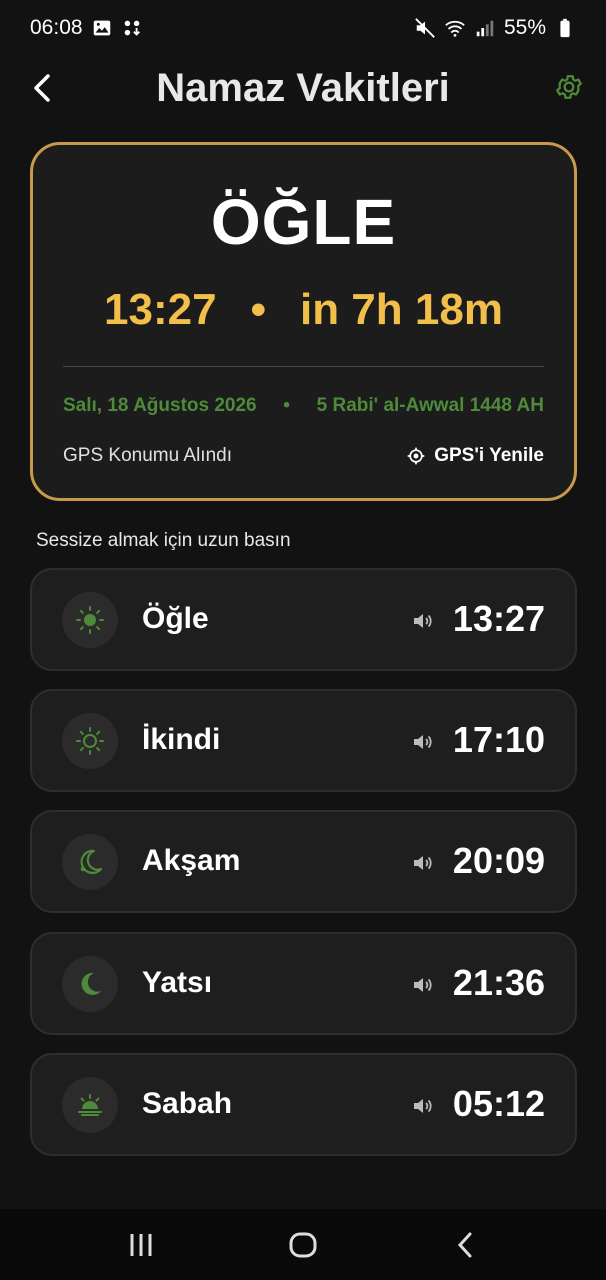 This screenshot has width=606, height=1280. I want to click on download-icon, so click(132, 28).